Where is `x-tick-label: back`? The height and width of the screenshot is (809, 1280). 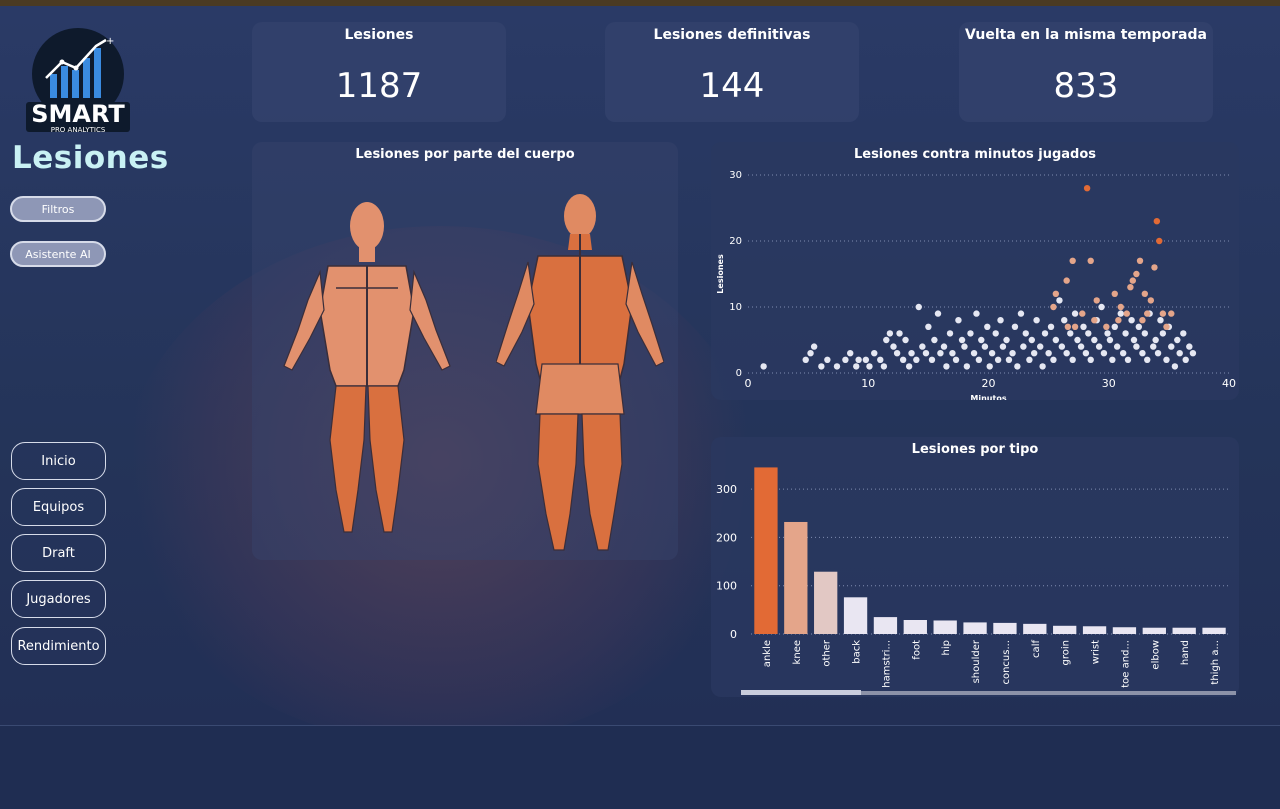
x-tick-label: back is located at coordinates (857, 652).